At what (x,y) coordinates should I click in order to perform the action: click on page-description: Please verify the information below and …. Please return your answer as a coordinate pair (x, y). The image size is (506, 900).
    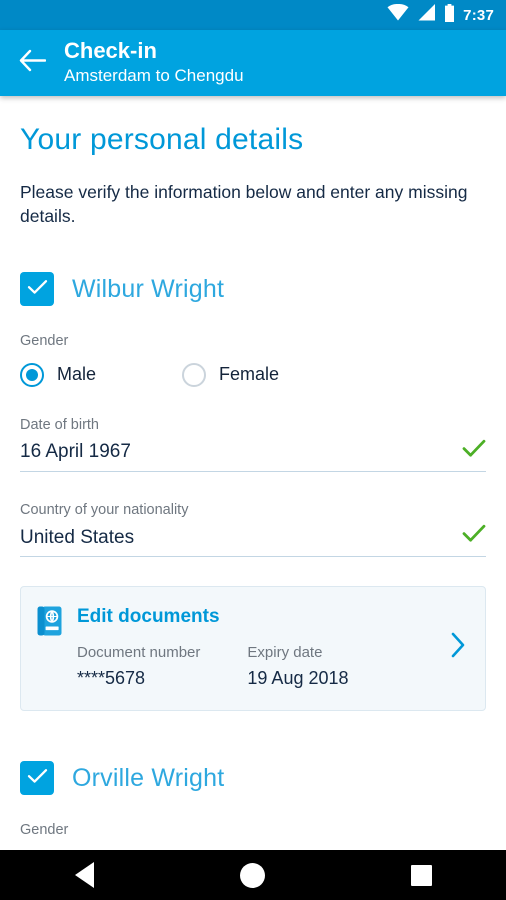
    Looking at the image, I should click on (244, 204).